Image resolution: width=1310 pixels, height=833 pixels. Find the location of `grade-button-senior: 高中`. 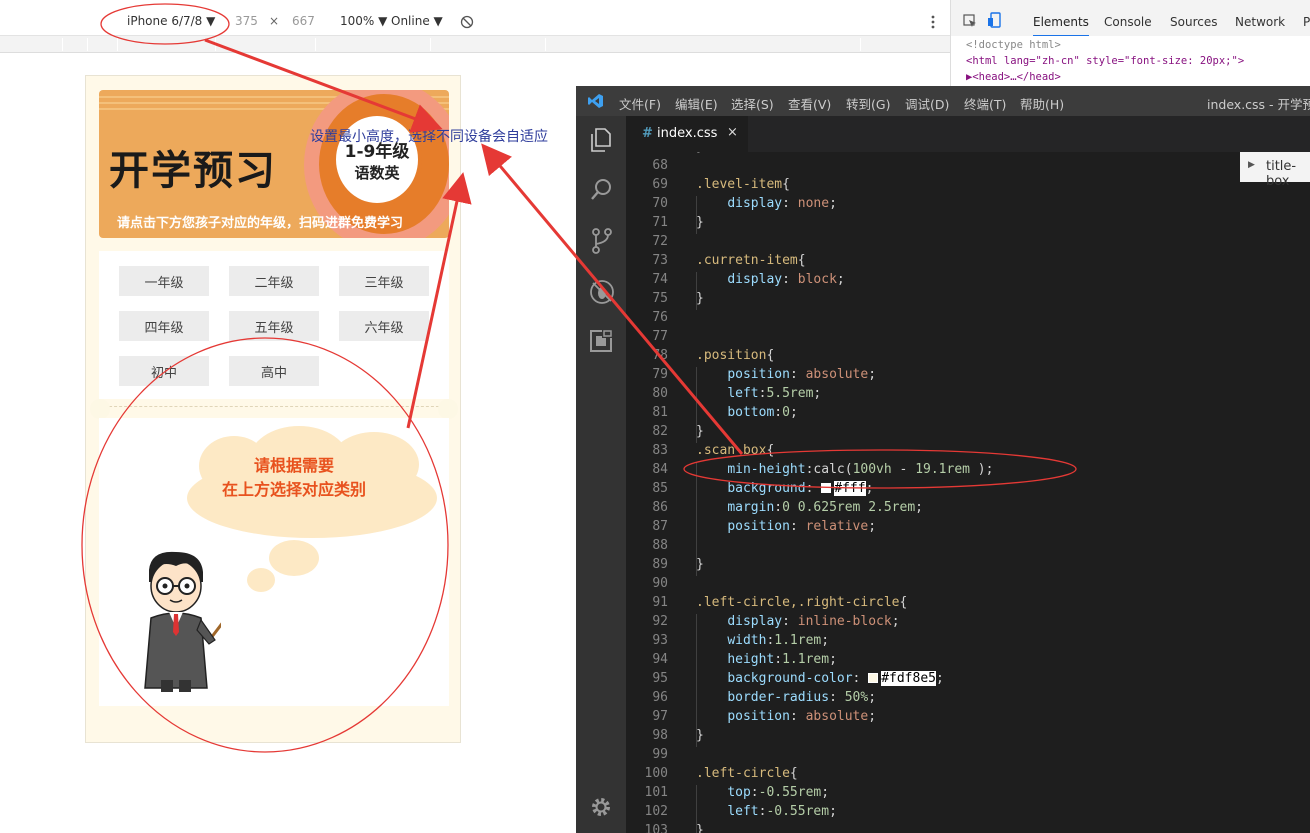

grade-button-senior: 高中 is located at coordinates (274, 371).